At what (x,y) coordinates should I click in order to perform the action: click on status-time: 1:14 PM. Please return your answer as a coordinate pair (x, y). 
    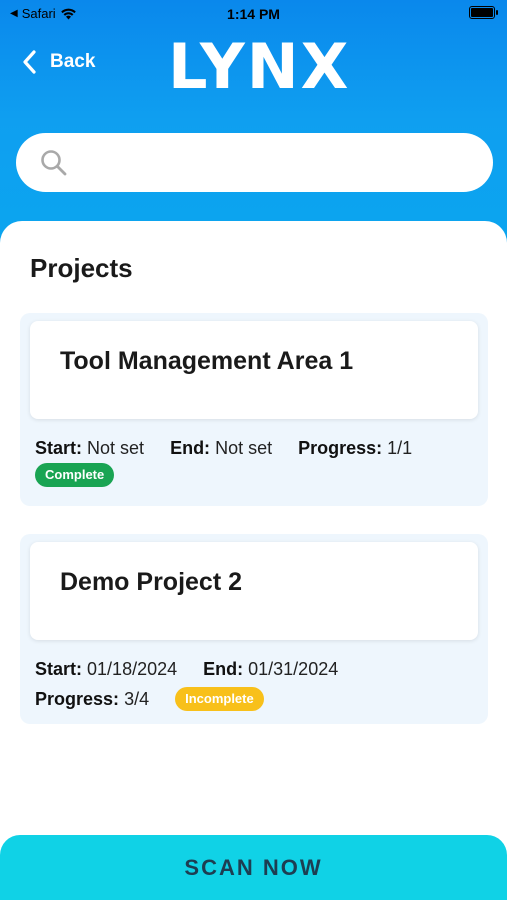
    Looking at the image, I should click on (253, 14).